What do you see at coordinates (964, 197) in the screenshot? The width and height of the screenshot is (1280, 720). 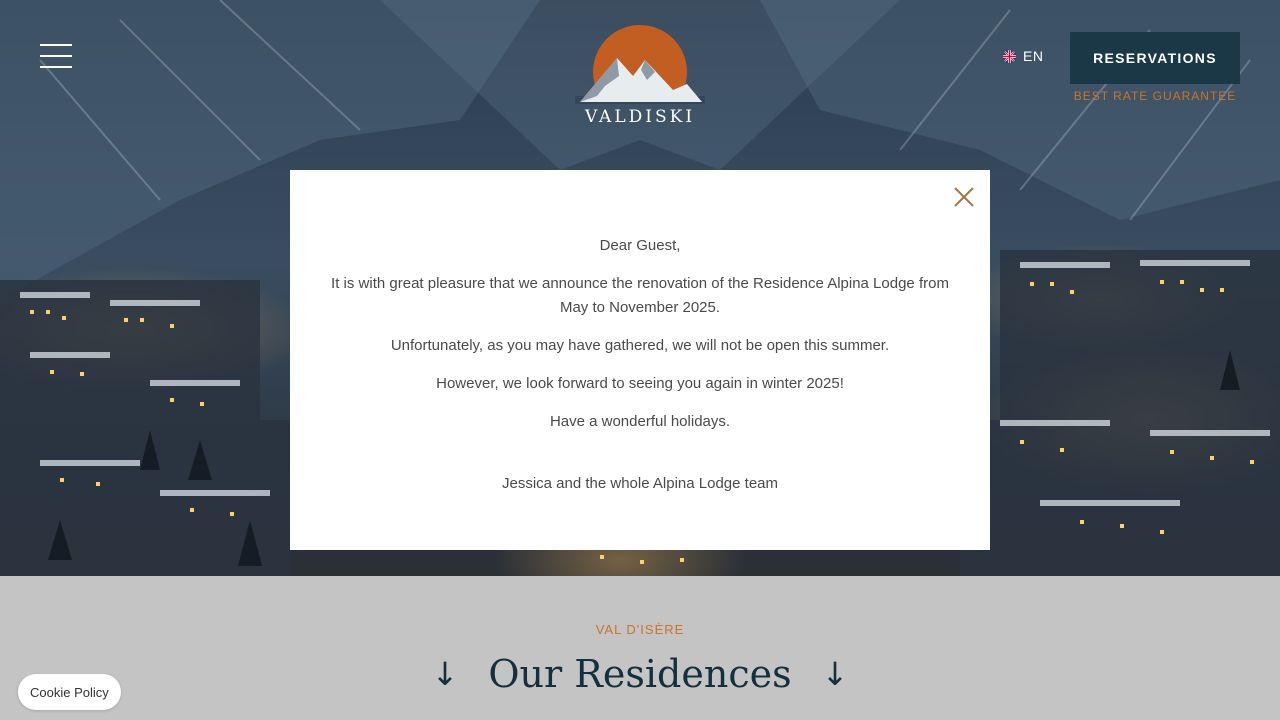 I see `close-icon` at bounding box center [964, 197].